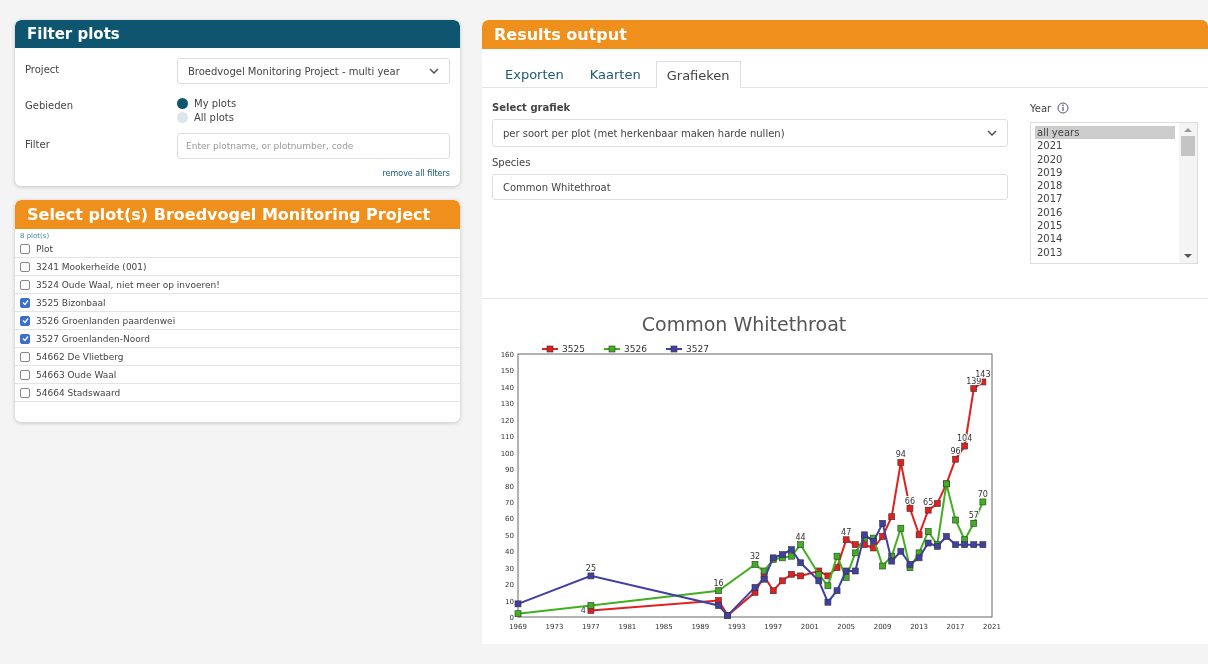  I want to click on plot-name: 3525 Bizonbaal, so click(71, 302).